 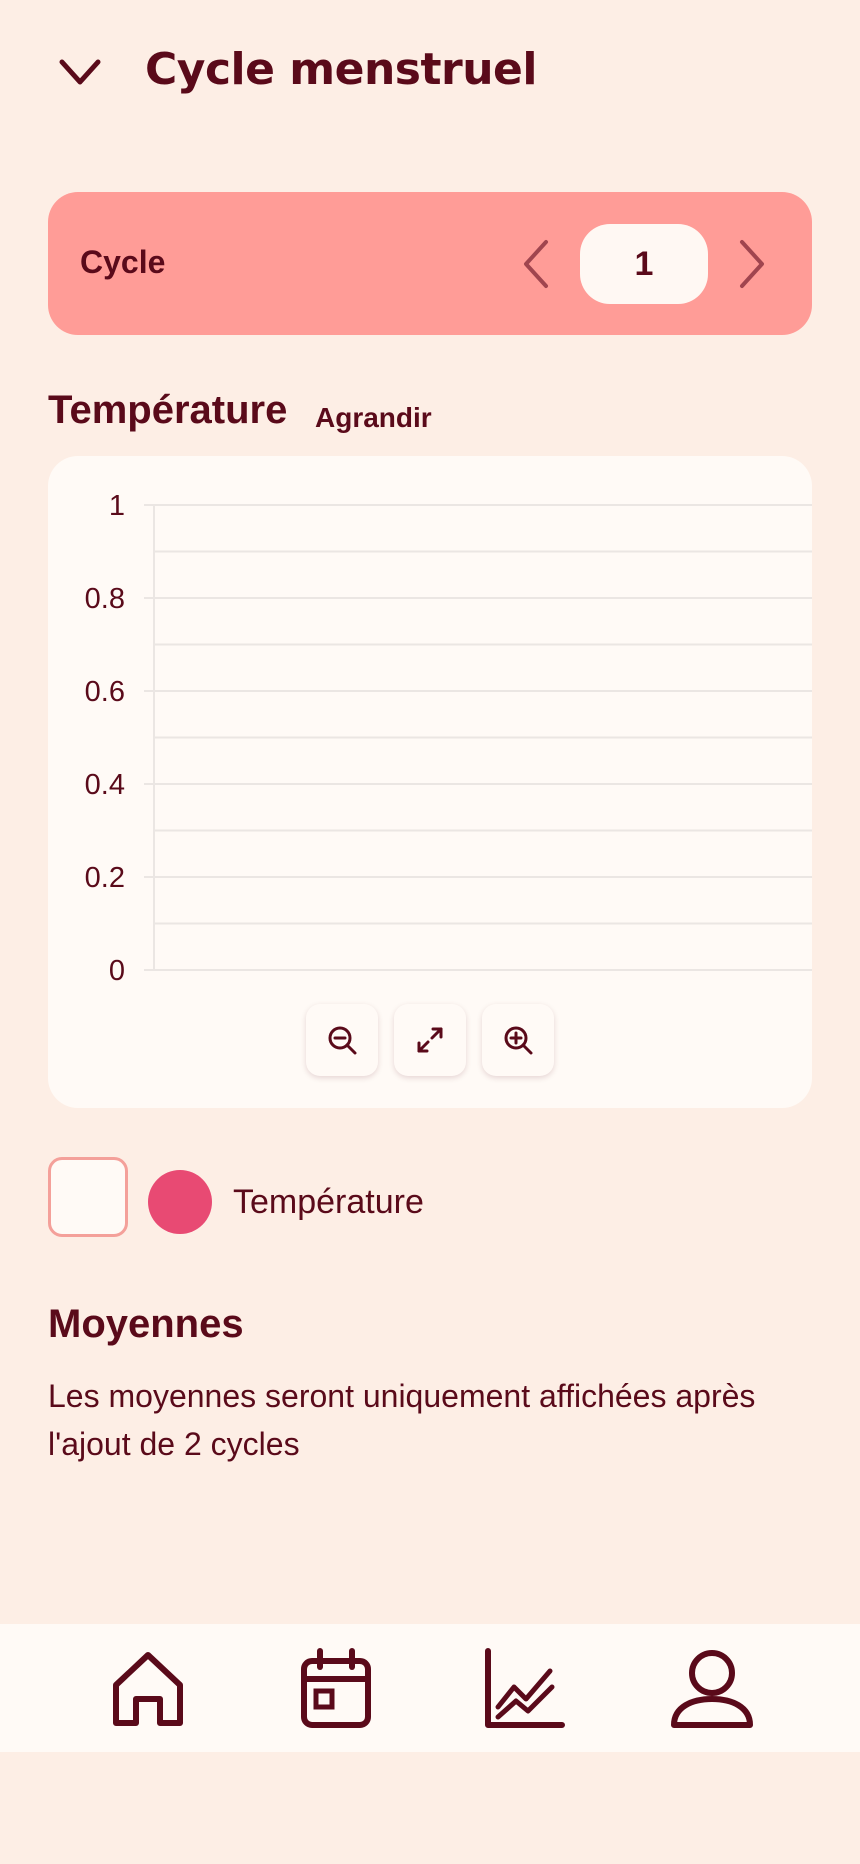 I want to click on y-tick-label: 1, so click(x=117, y=506).